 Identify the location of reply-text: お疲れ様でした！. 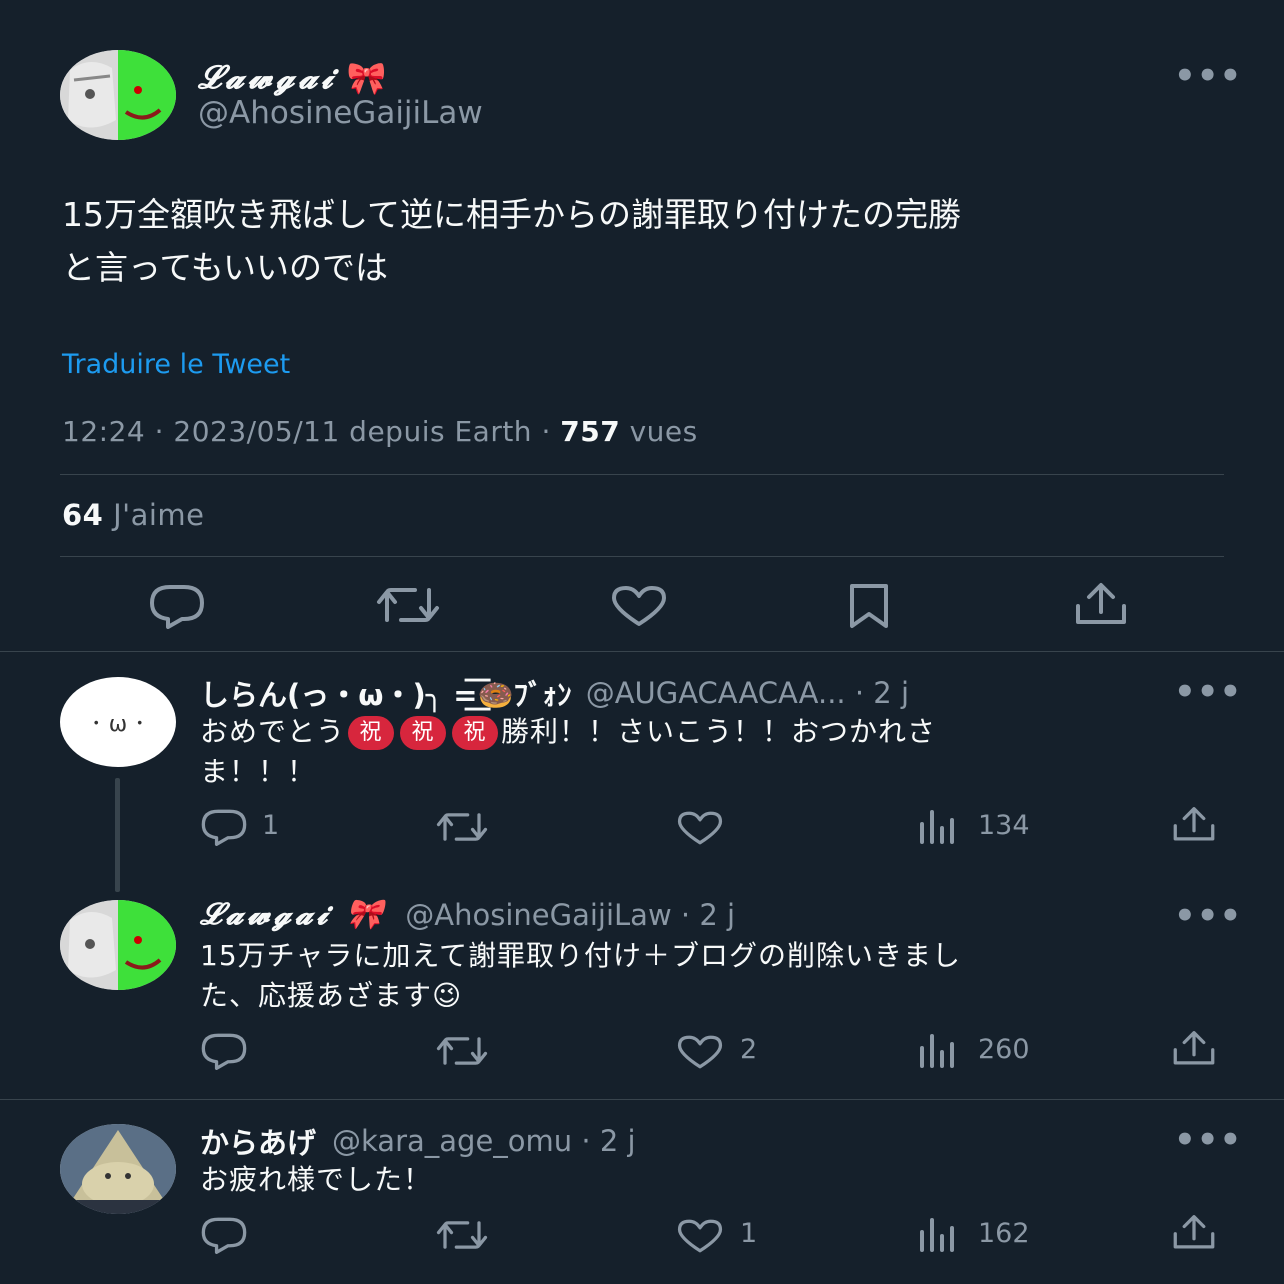
(316, 1179).